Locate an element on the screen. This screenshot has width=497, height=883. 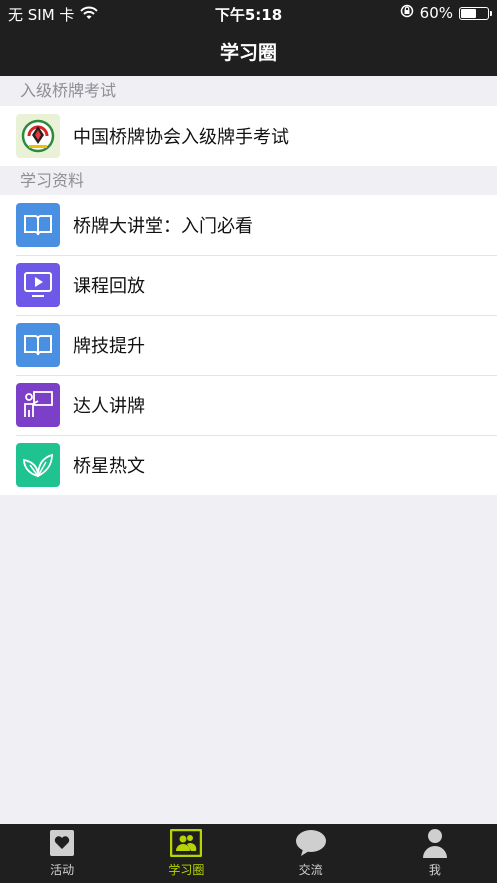
list-item-exam: 中国桥牌协会入级牌手考试 is located at coordinates (248, 136).